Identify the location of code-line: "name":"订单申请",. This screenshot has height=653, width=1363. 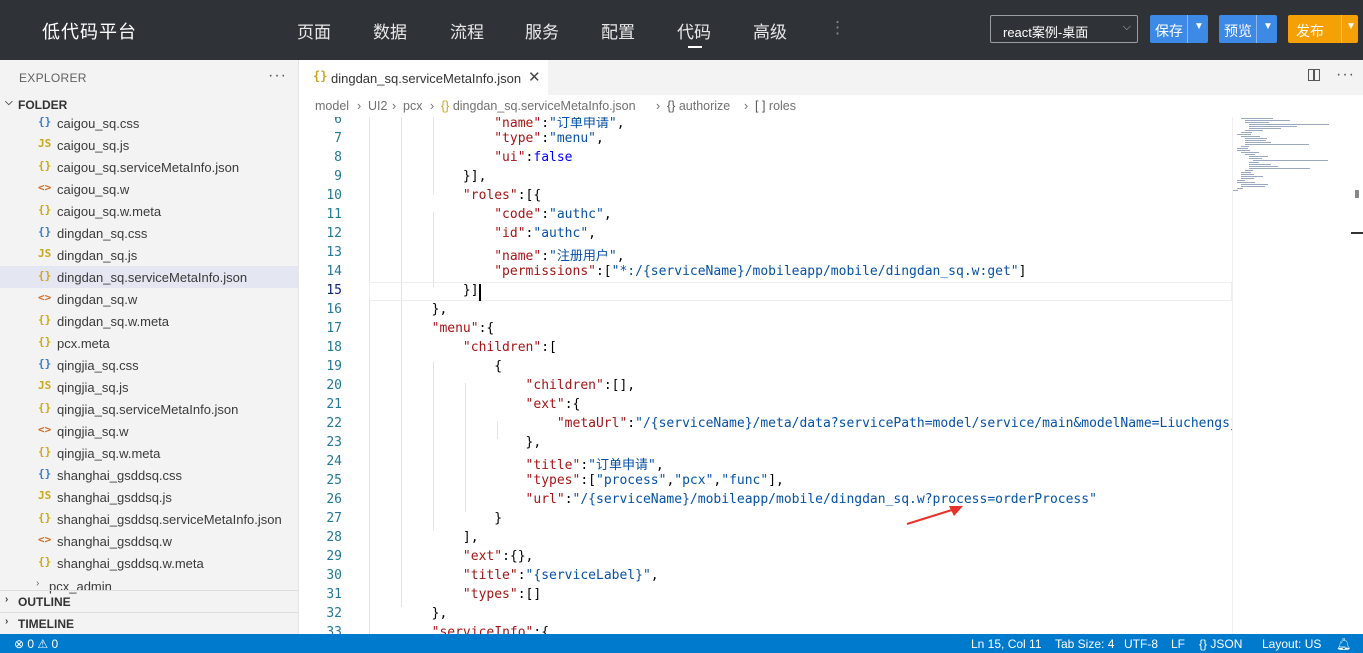
(496, 124).